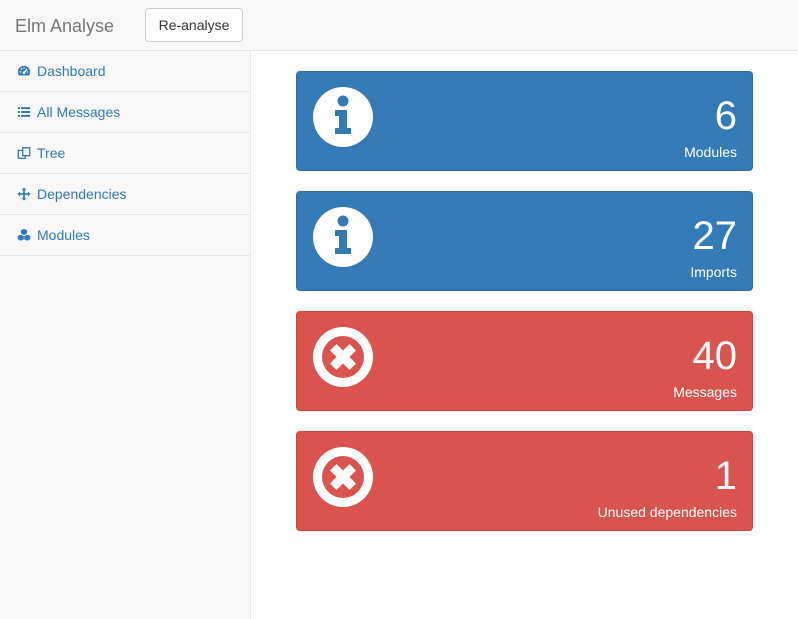  I want to click on sidebar-item-dashboard: Dashboard, so click(125, 71).